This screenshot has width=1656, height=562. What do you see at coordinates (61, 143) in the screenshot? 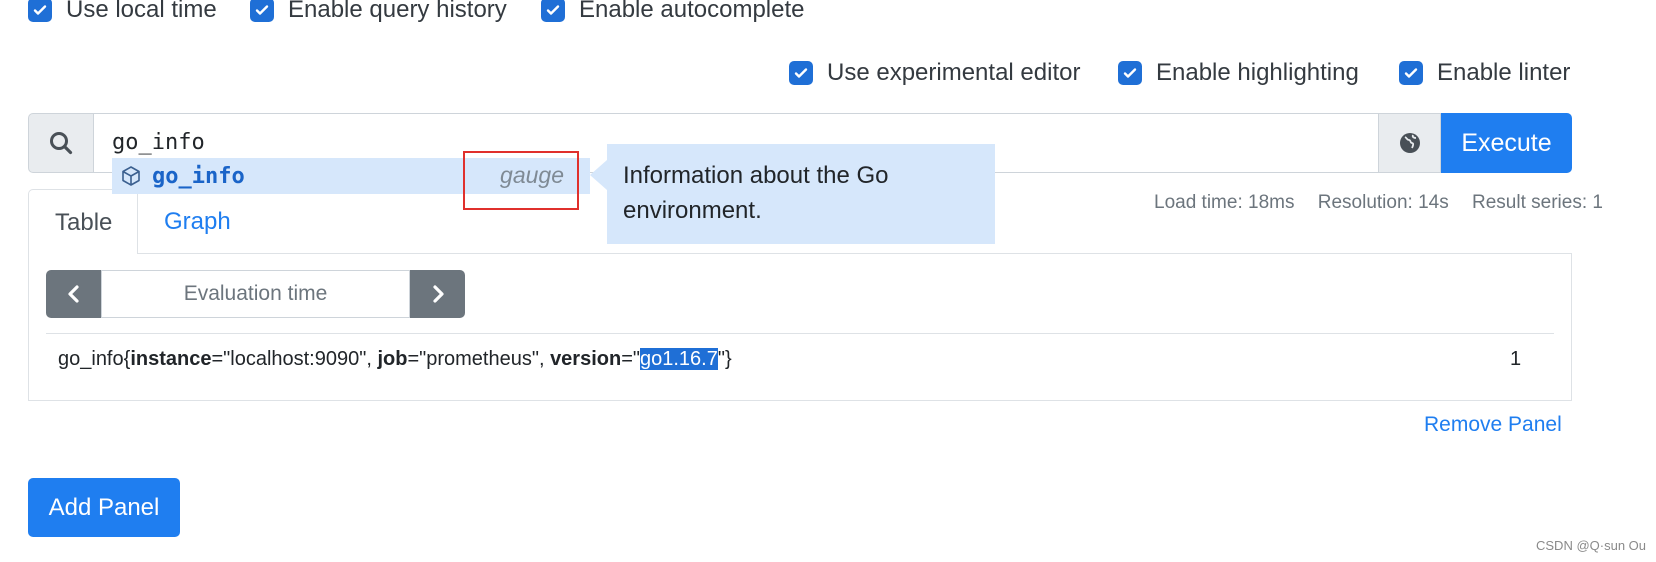
I see `search-icon` at bounding box center [61, 143].